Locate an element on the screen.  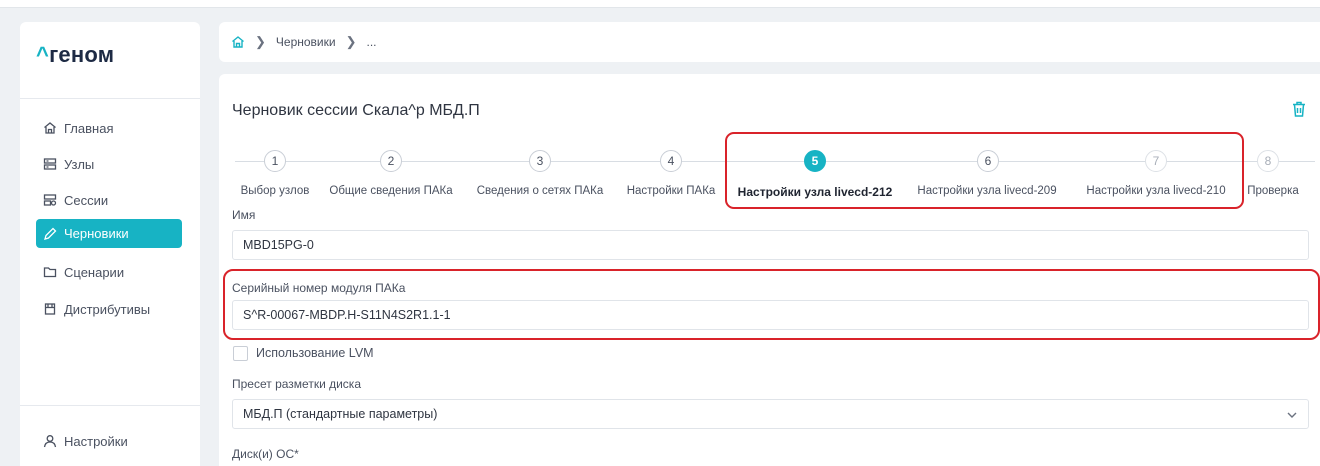
step-label: Общие сведения ПАКа is located at coordinates (390, 191).